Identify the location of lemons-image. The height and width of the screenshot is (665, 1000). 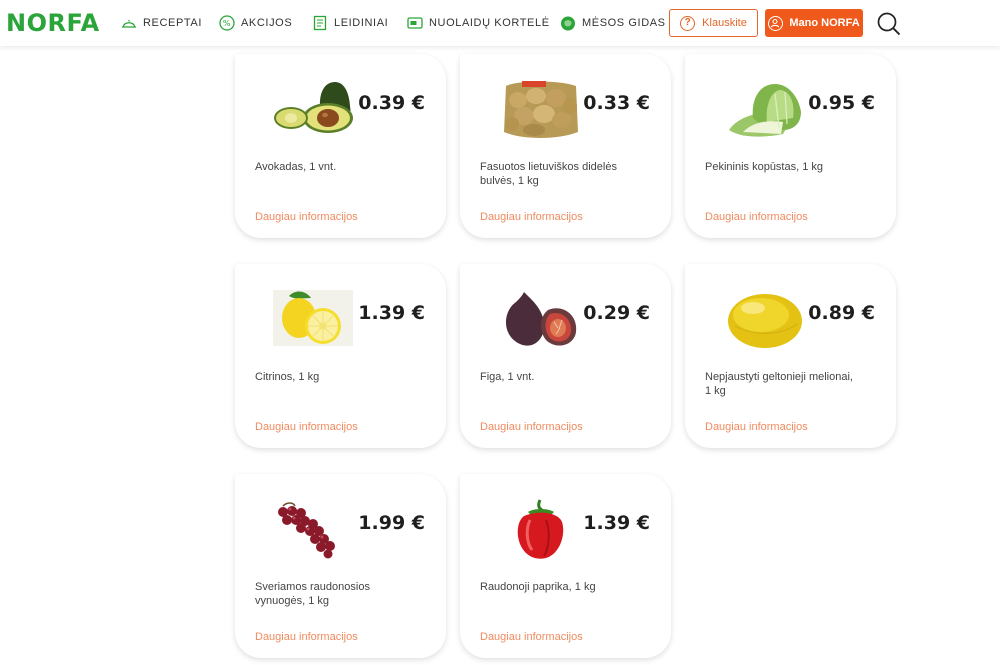
(313, 318).